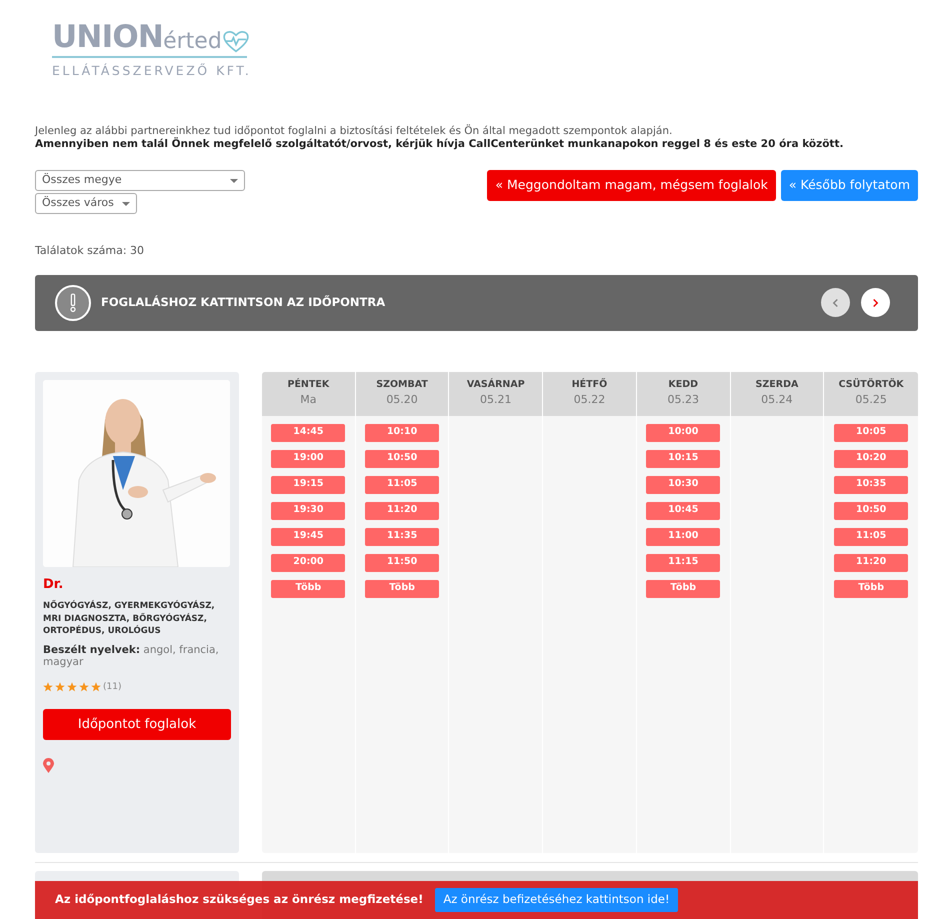 This screenshot has height=919, width=933. Describe the element at coordinates (590, 400) in the screenshot. I see `day-date: 05.22` at that location.